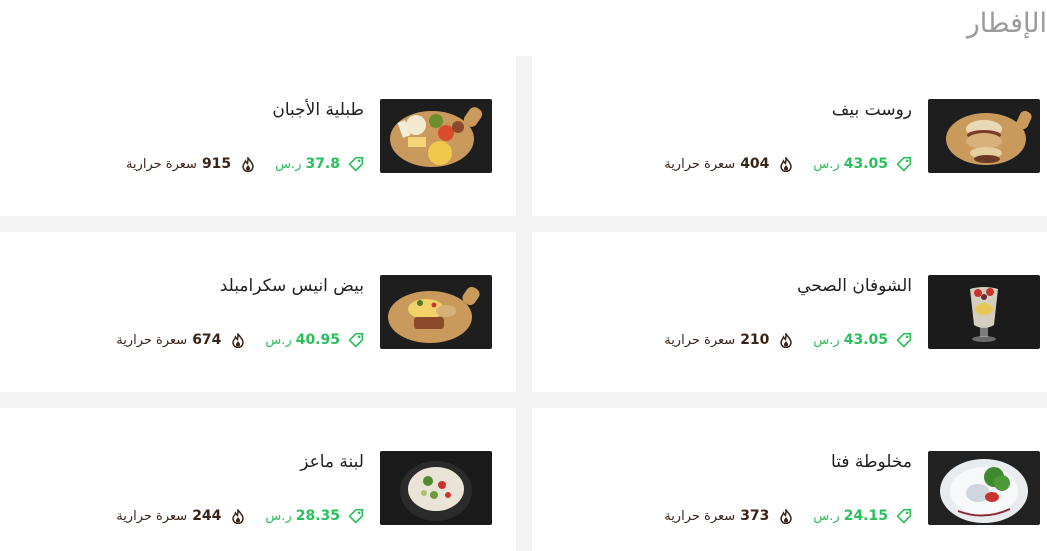 Image resolution: width=1047 pixels, height=551 pixels. I want to click on item-calories: 674, so click(207, 340).